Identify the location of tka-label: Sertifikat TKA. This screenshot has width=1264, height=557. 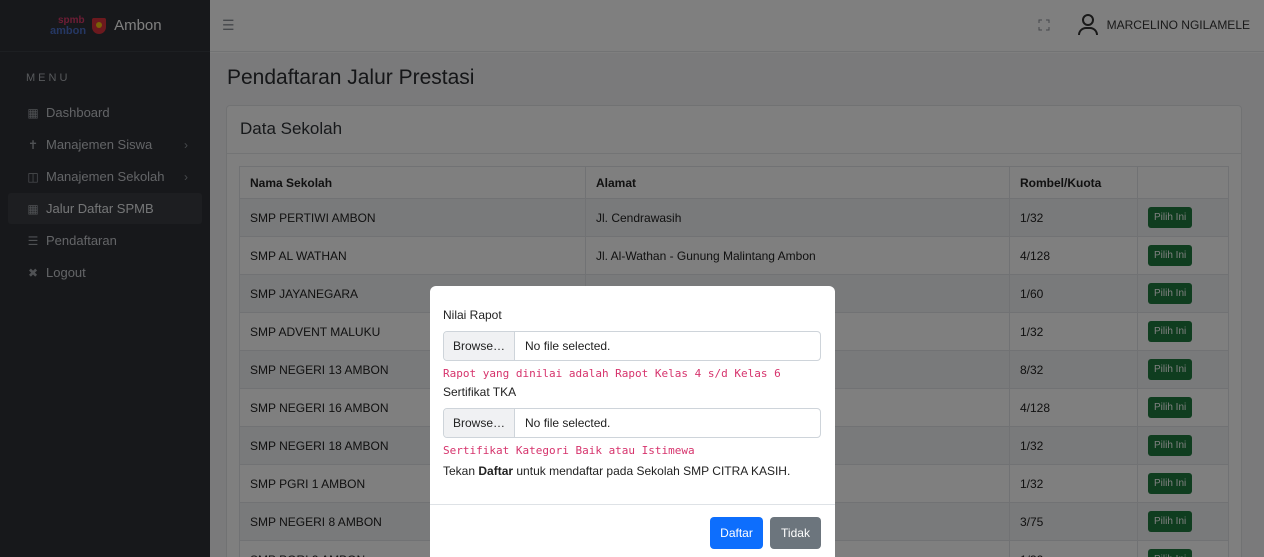
(480, 392).